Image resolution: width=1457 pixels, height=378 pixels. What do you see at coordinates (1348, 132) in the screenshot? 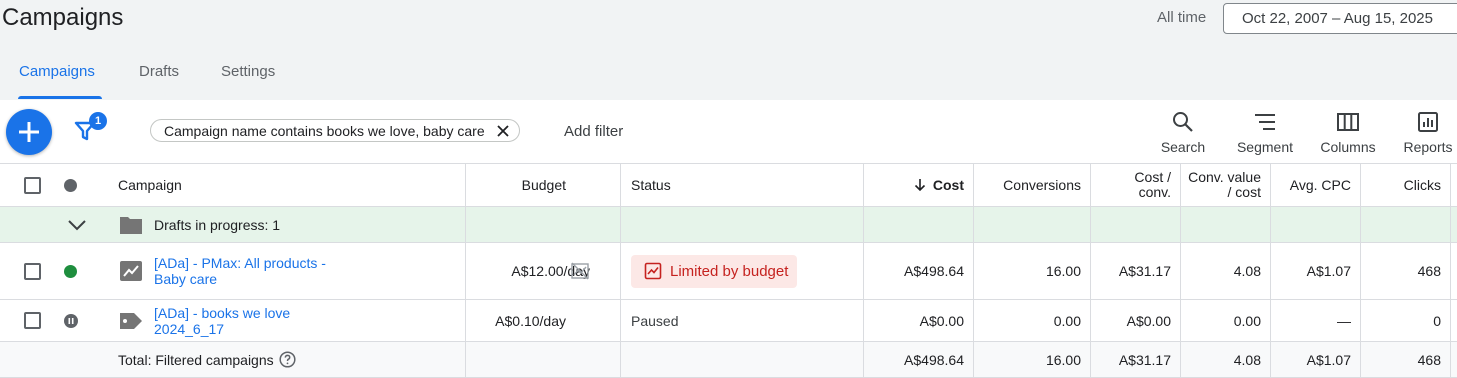
I see `columns-tool-button: Columns` at bounding box center [1348, 132].